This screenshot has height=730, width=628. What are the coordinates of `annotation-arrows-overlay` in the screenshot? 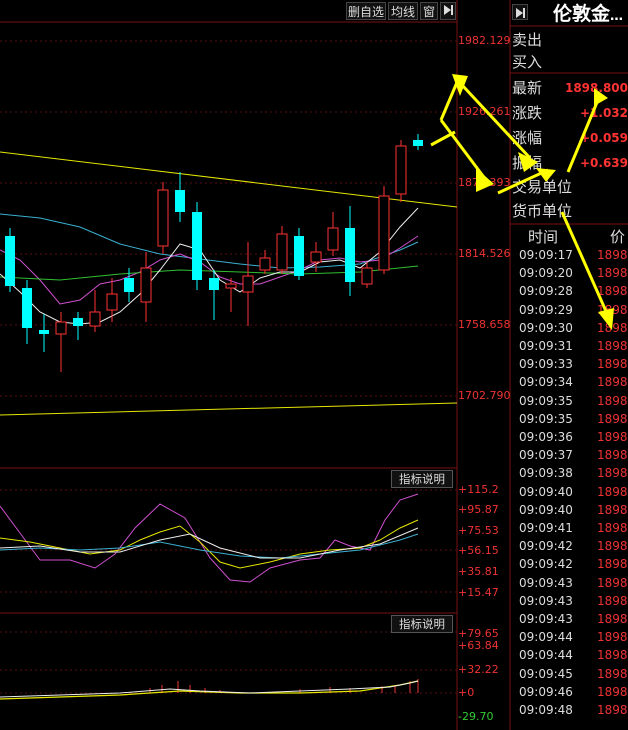 It's located at (526, 202).